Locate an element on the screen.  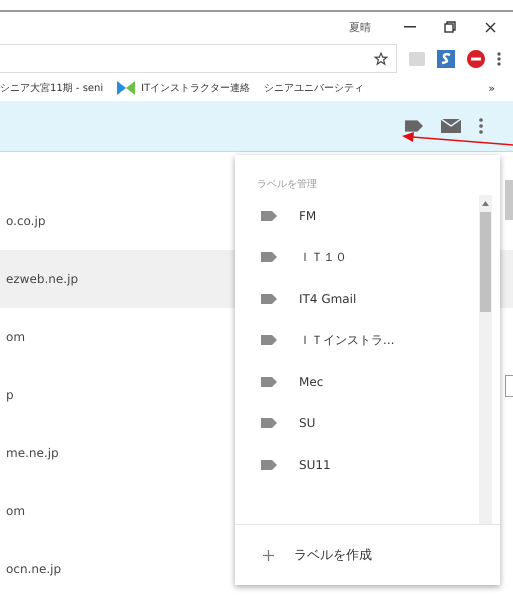
scroll-up-icon is located at coordinates (485, 203).